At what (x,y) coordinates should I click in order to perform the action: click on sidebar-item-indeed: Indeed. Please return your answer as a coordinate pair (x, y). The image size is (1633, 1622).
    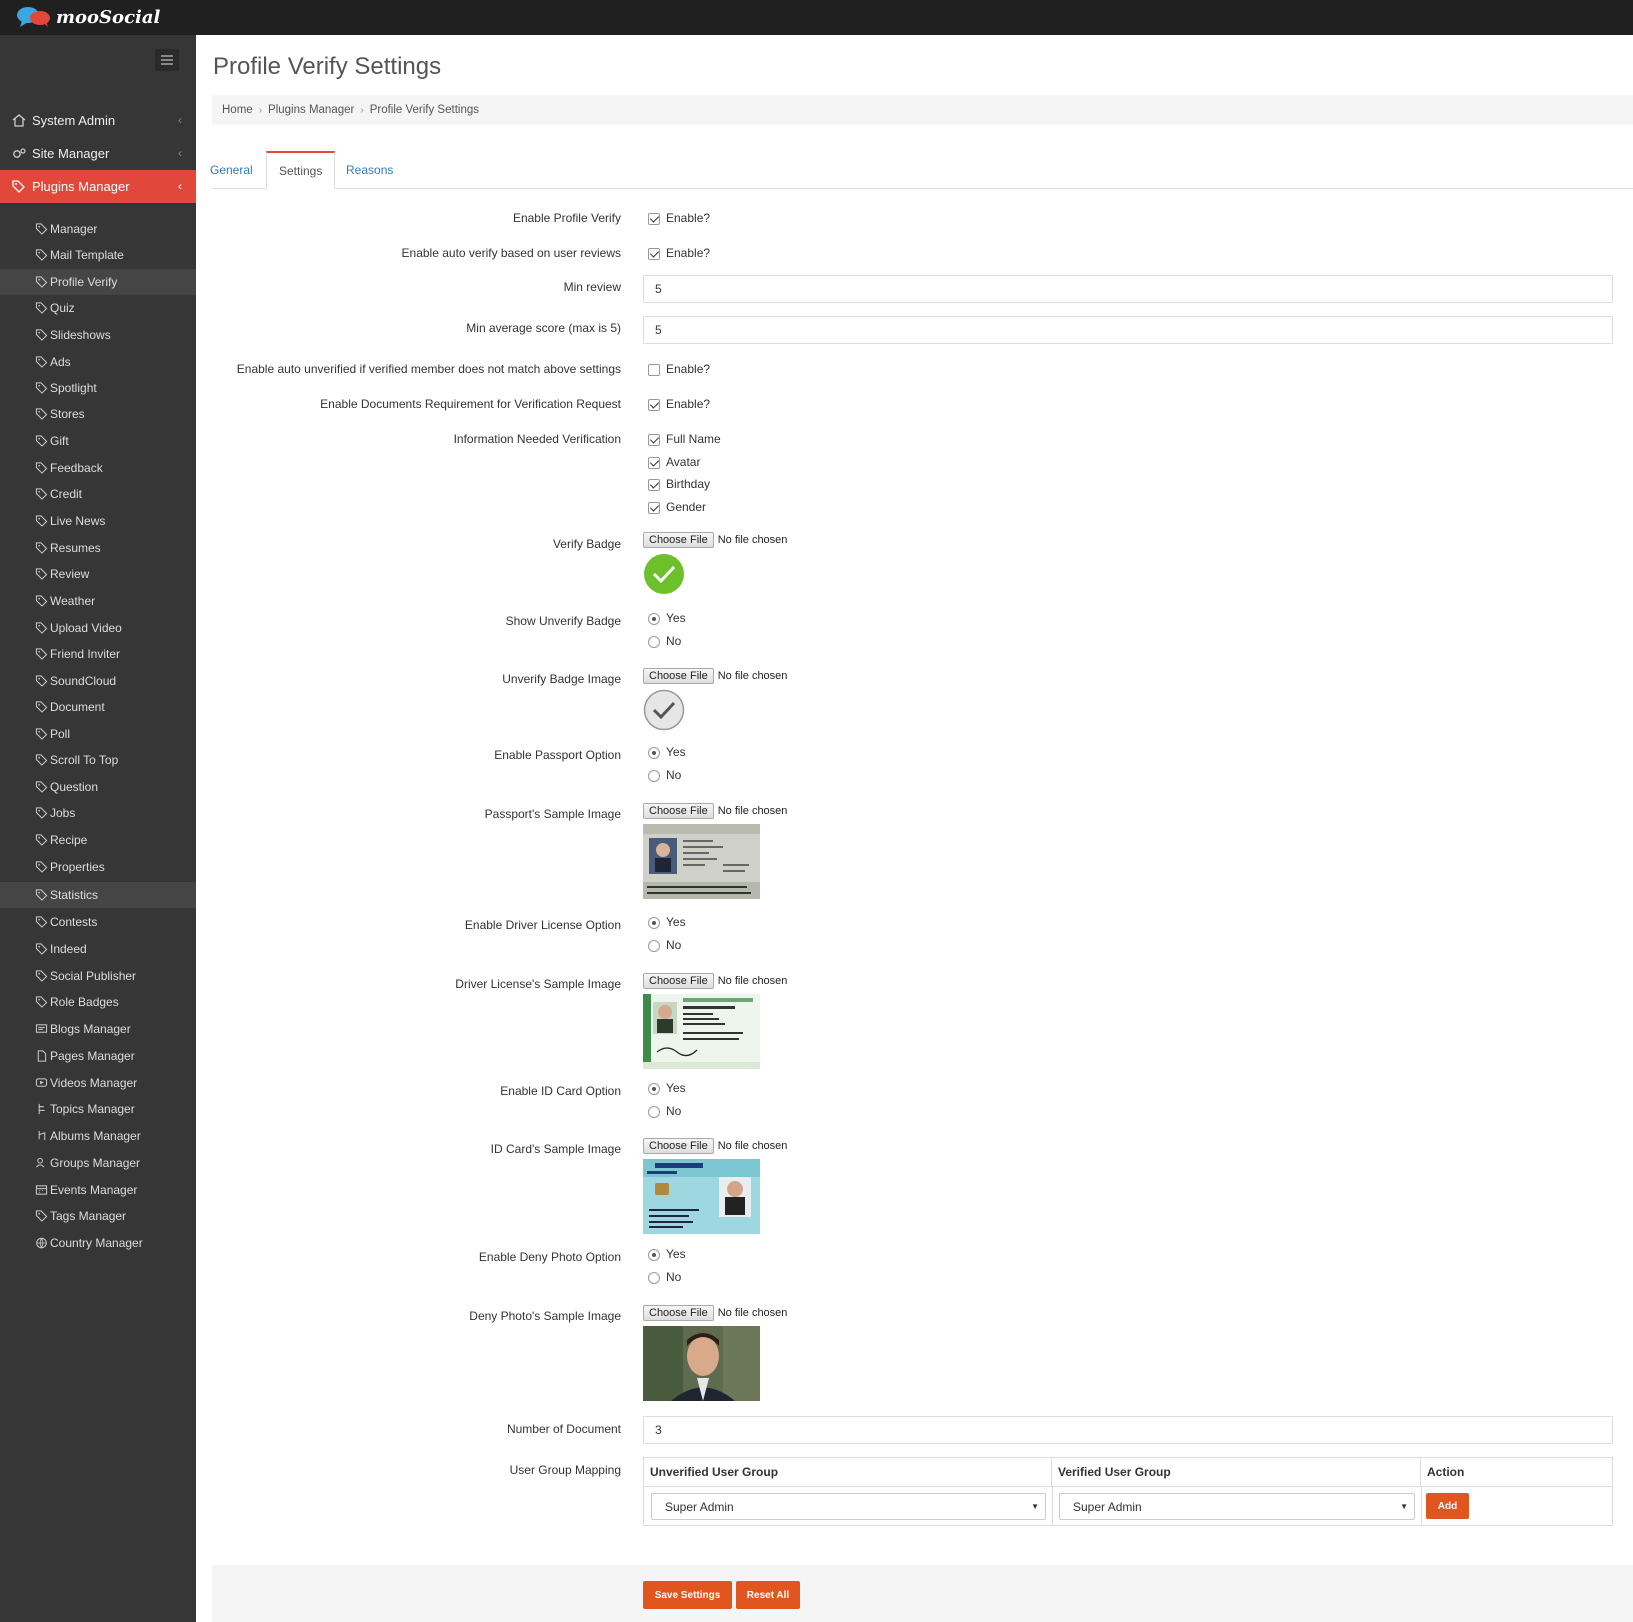
    Looking at the image, I should click on (98, 949).